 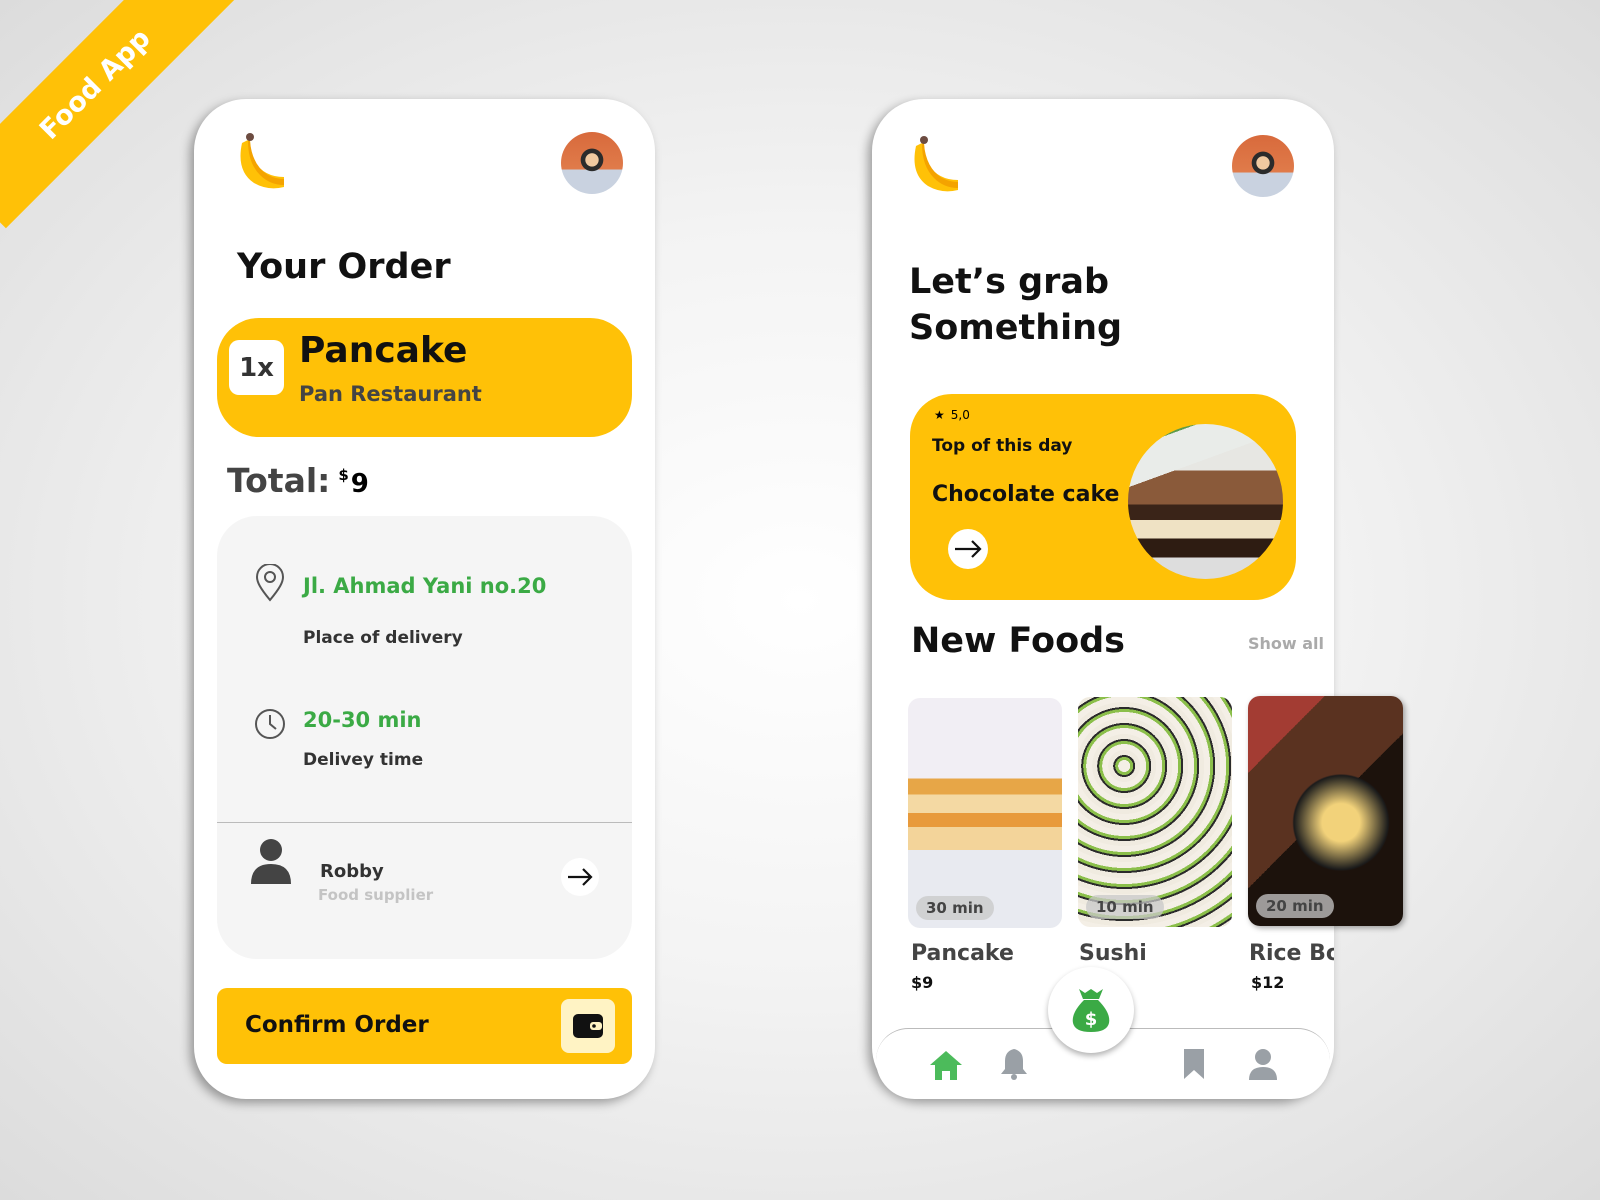 I want to click on show-all-link: Show all, so click(x=1286, y=643).